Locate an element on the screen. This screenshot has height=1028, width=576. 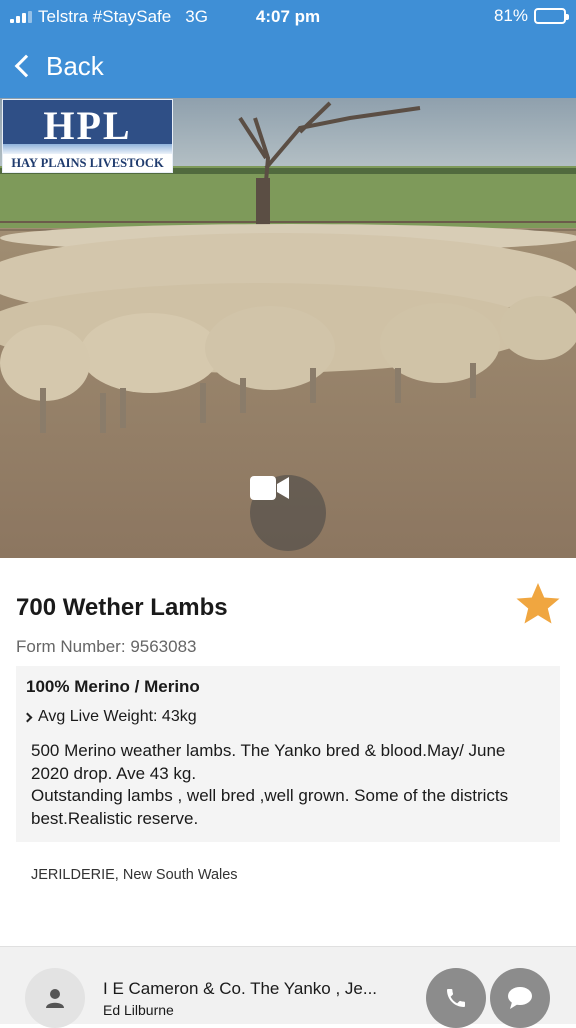
chat-button is located at coordinates (520, 998).